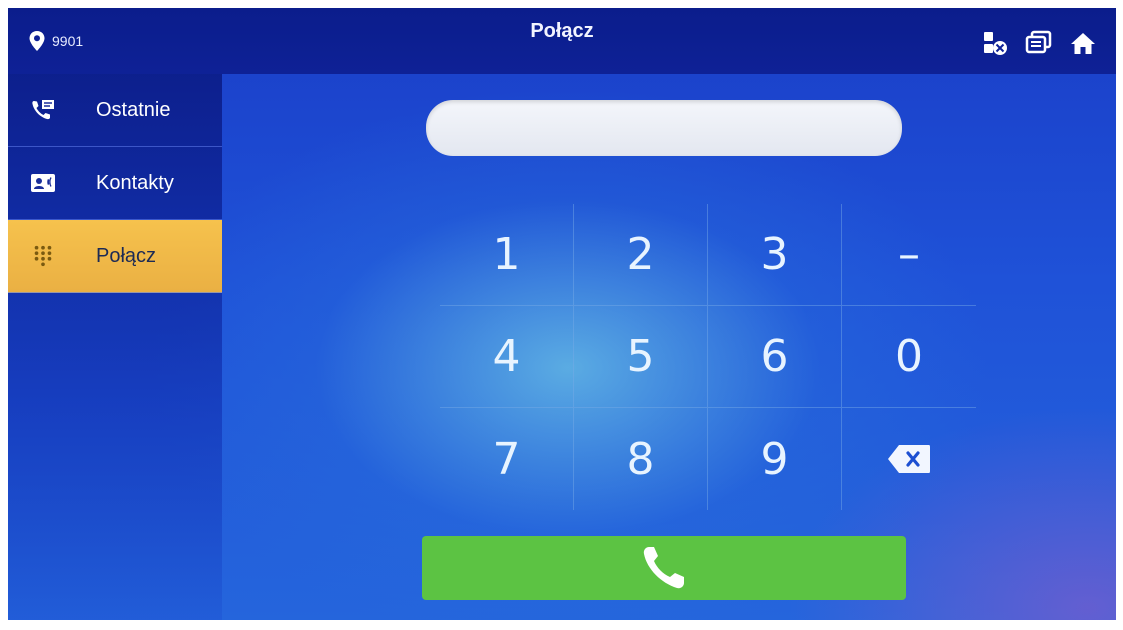  What do you see at coordinates (1083, 43) in the screenshot?
I see `home-icon` at bounding box center [1083, 43].